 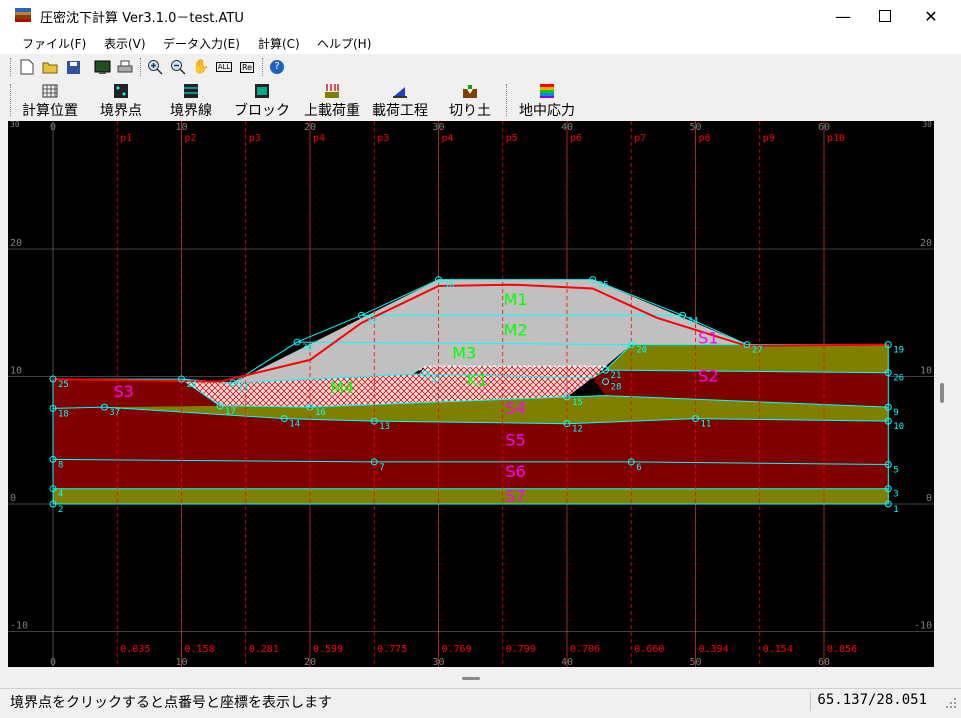 I want to click on settlement-value: 0.706, so click(x=585, y=649).